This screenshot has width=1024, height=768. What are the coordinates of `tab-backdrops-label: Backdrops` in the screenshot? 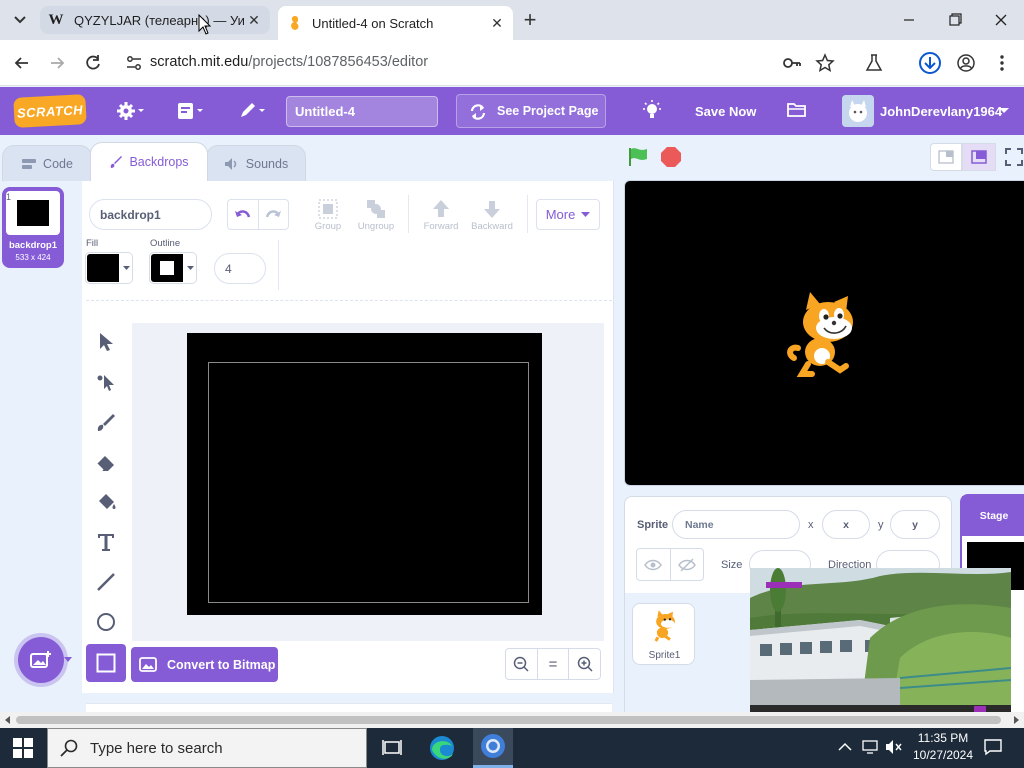 It's located at (159, 162).